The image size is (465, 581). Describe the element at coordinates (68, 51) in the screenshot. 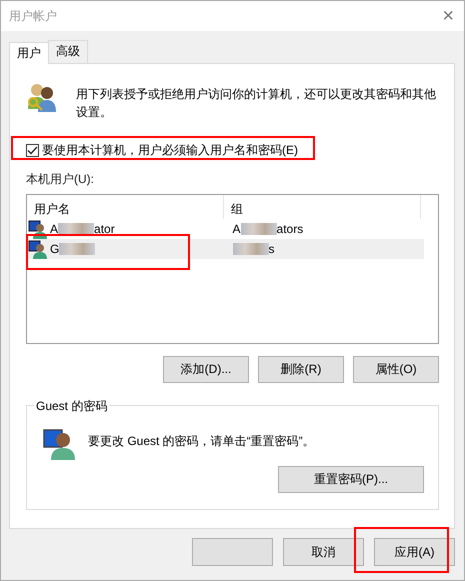

I see `tab: 高级` at that location.